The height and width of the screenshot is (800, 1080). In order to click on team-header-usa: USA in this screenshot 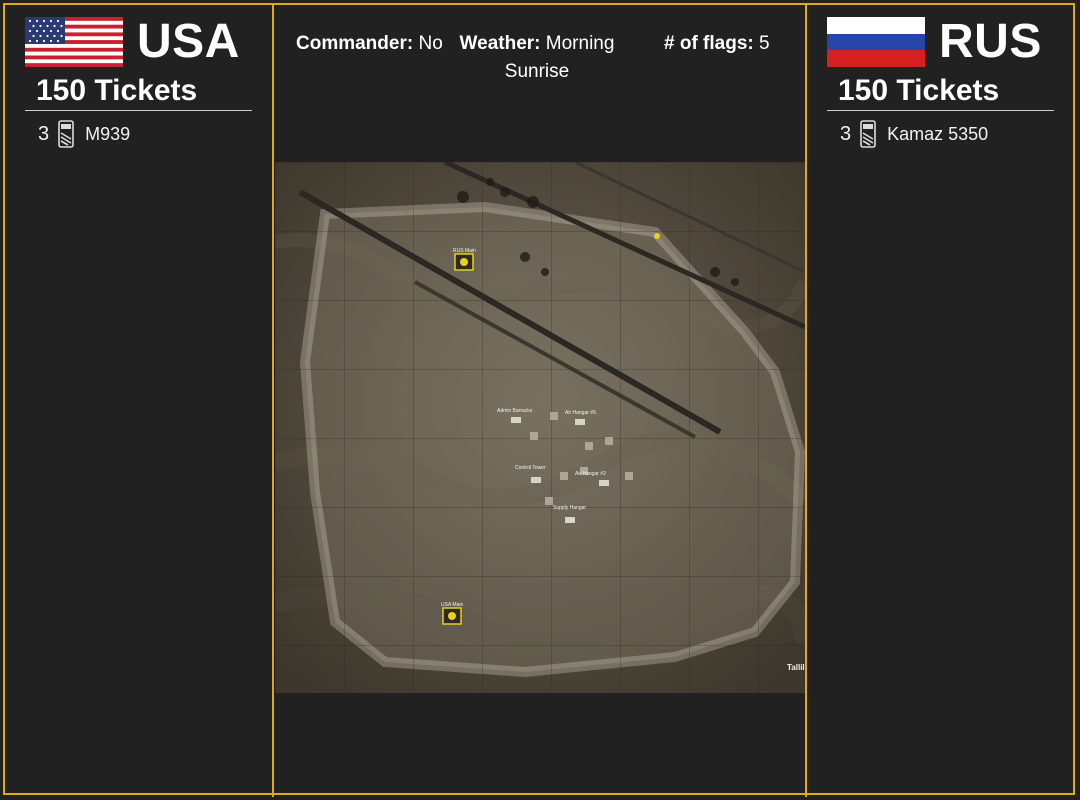, I will do `click(132, 42)`.